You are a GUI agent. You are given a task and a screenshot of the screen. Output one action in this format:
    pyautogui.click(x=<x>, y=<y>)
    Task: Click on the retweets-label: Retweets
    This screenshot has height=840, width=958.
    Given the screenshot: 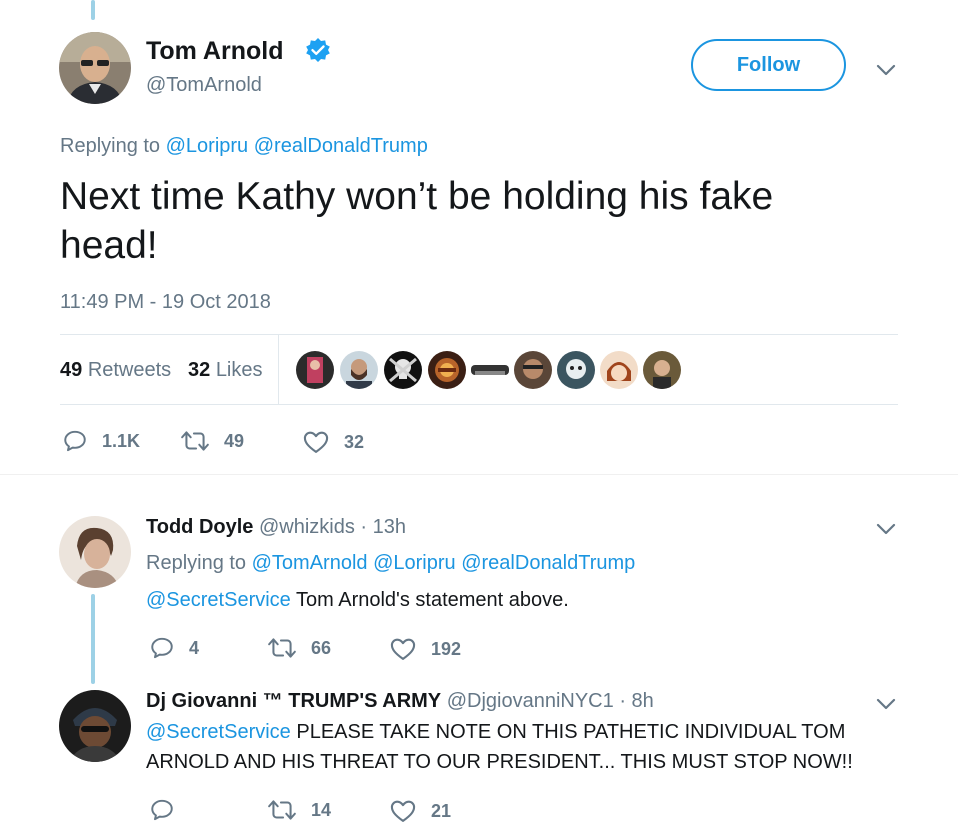 What is the action you would take?
    pyautogui.click(x=129, y=370)
    